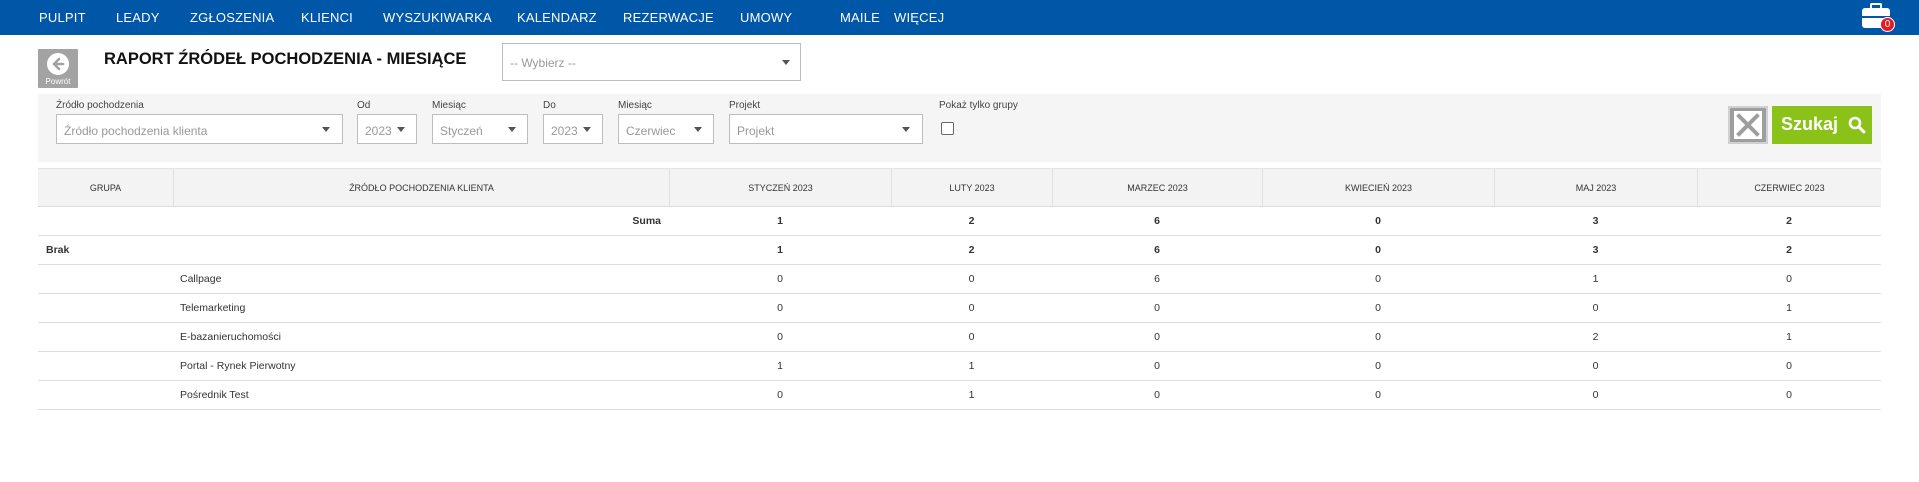 The height and width of the screenshot is (482, 1919). What do you see at coordinates (1857, 125) in the screenshot?
I see `search-icon` at bounding box center [1857, 125].